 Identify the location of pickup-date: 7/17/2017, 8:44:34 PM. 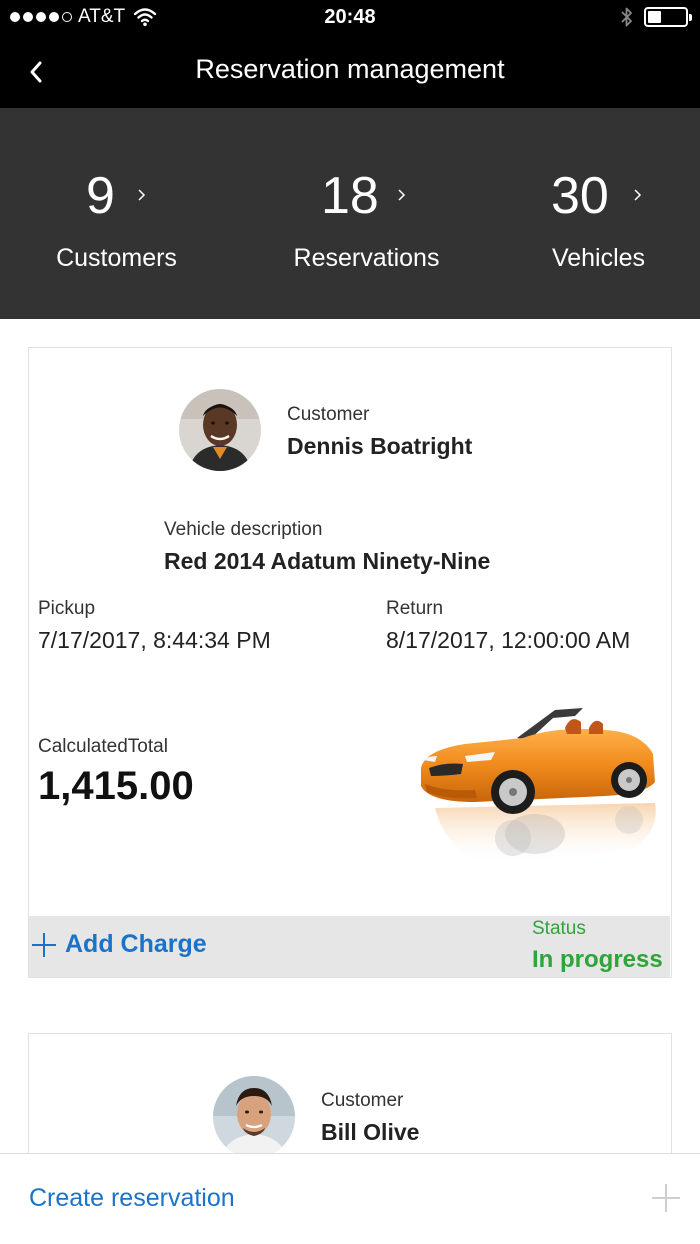
(154, 640).